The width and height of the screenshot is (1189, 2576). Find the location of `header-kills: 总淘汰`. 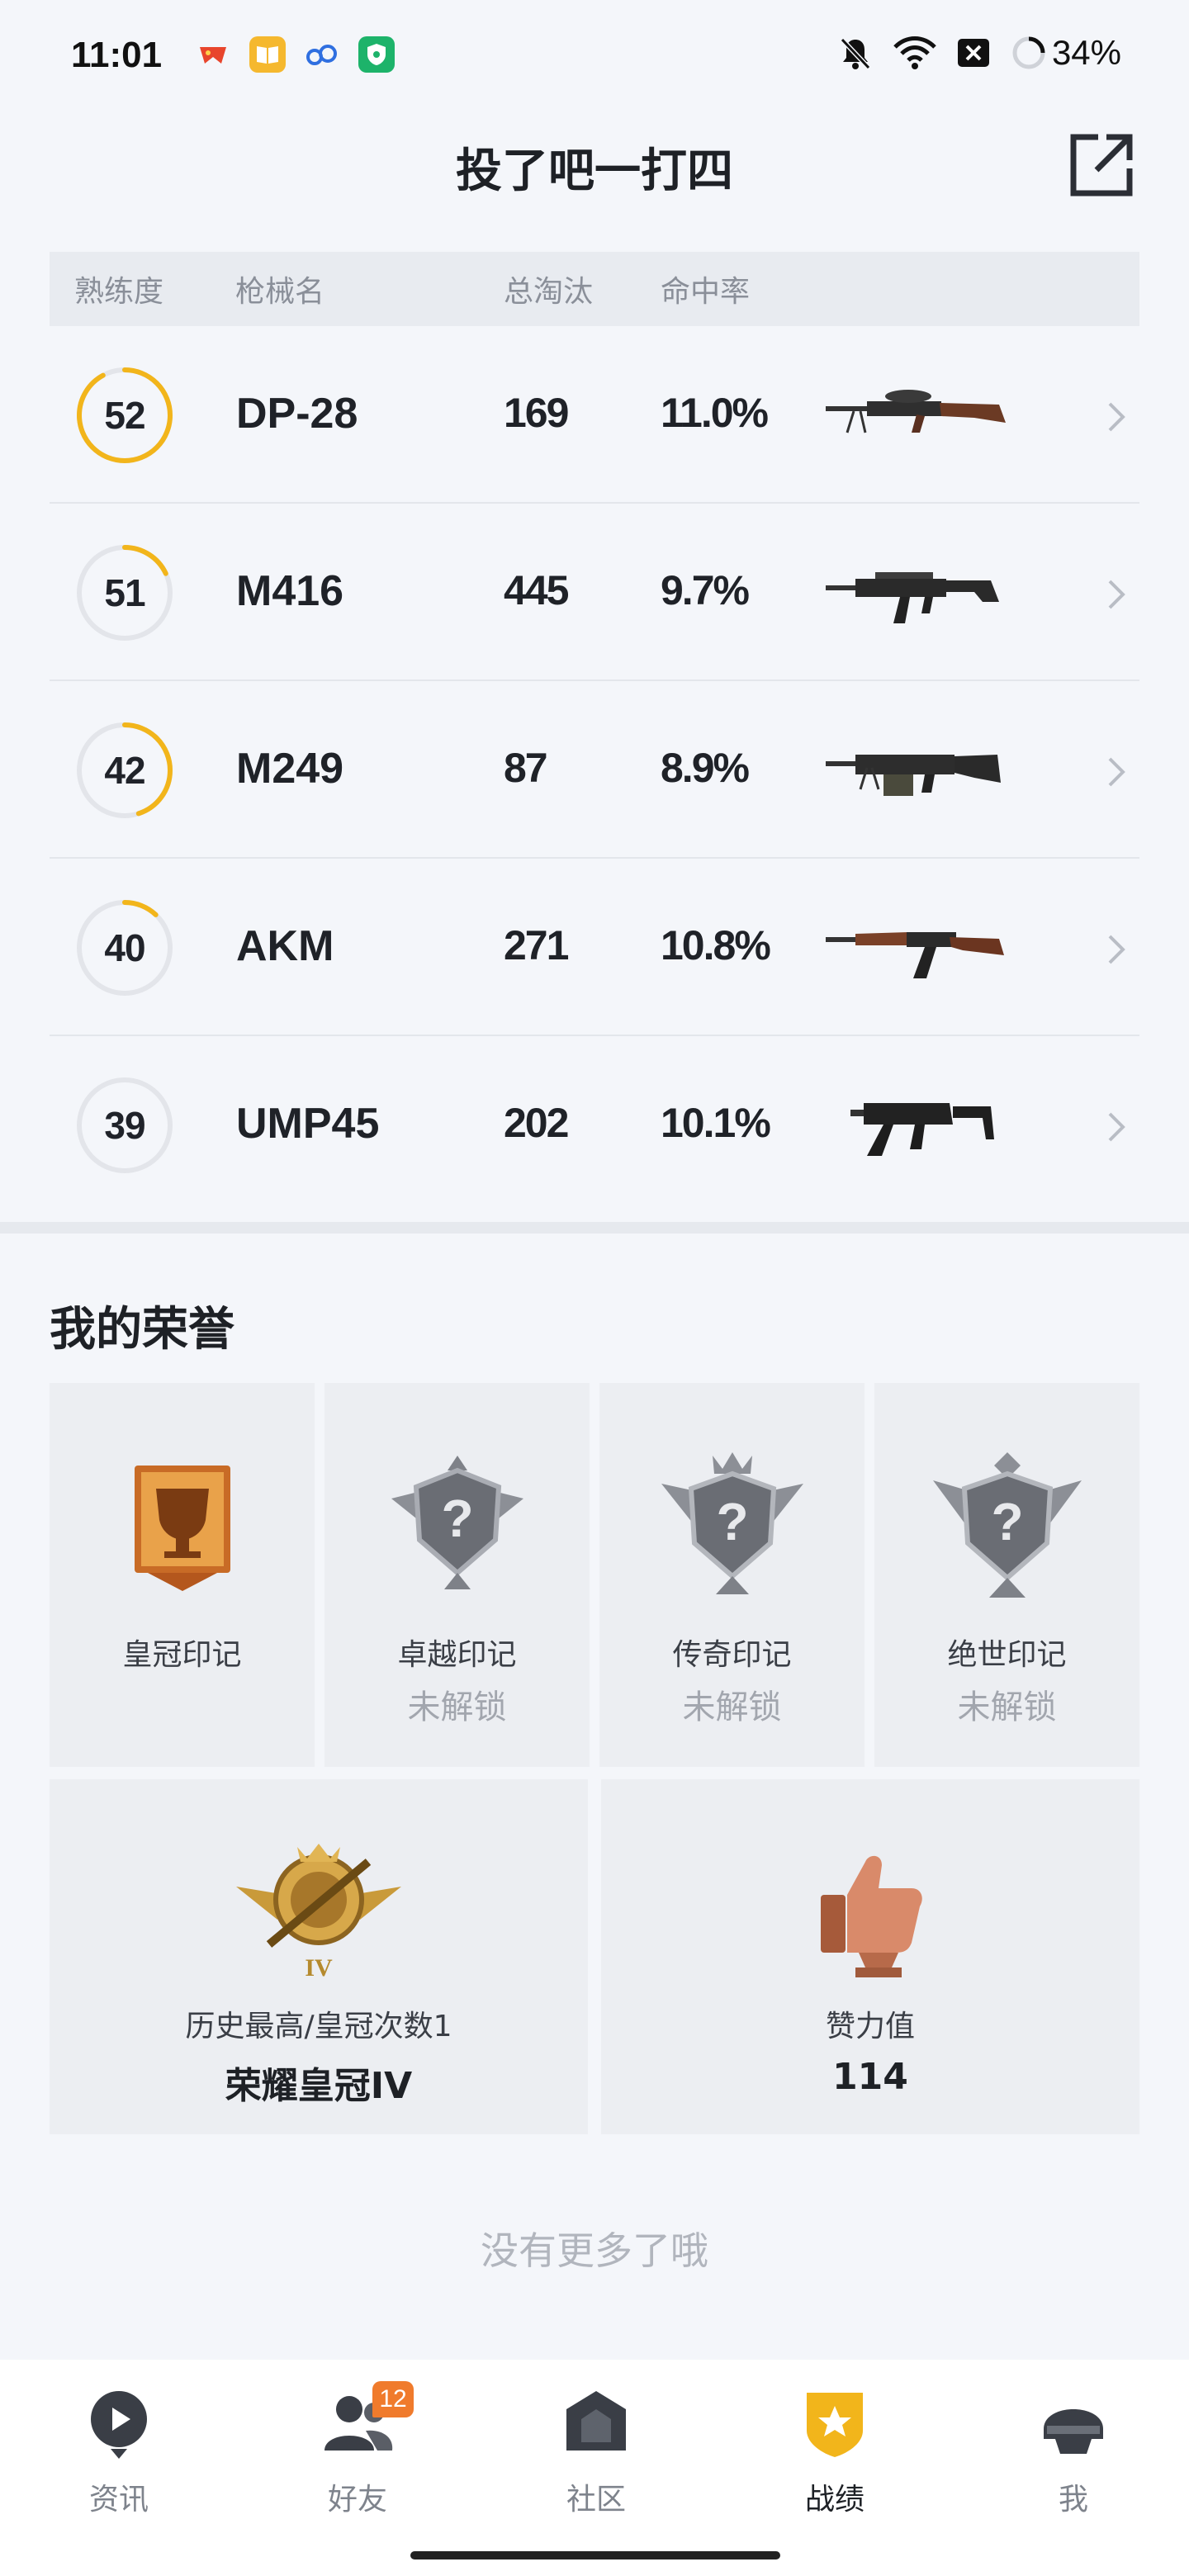

header-kills: 总淘汰 is located at coordinates (549, 292).